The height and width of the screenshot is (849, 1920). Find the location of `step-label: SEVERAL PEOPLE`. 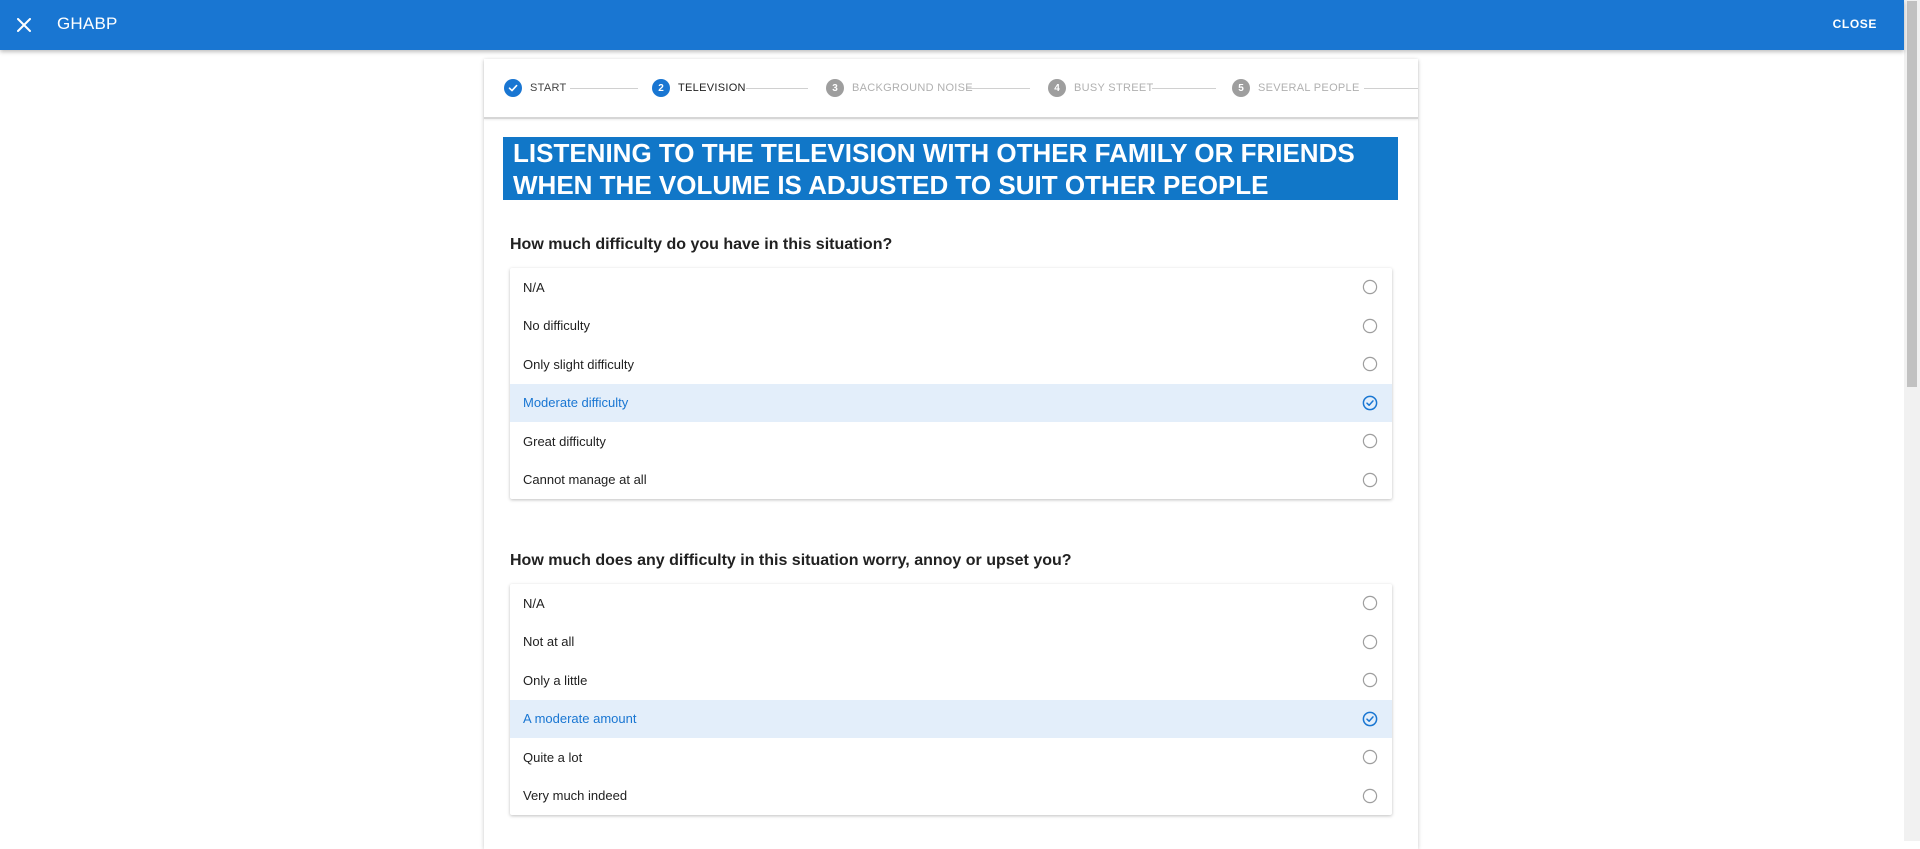

step-label: SEVERAL PEOPLE is located at coordinates (1309, 88).